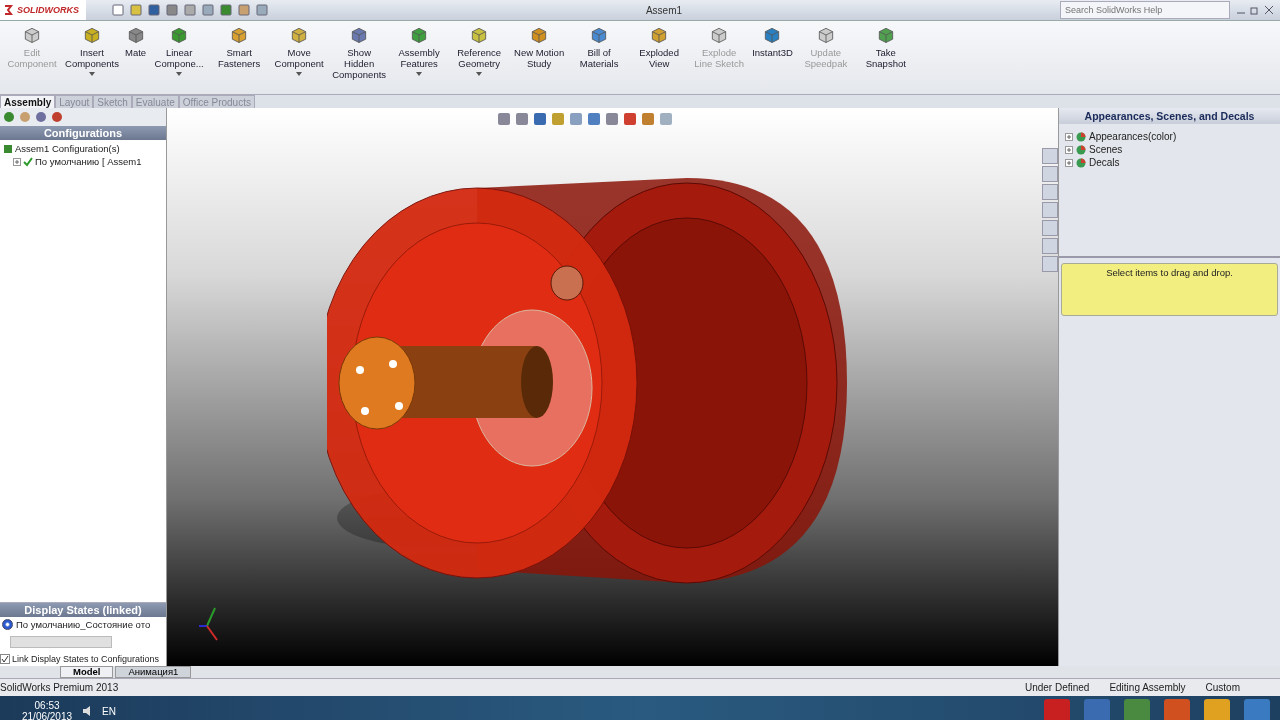 Image resolution: width=1280 pixels, height=720 pixels. What do you see at coordinates (7, 624) in the screenshot?
I see `radio-button` at bounding box center [7, 624].